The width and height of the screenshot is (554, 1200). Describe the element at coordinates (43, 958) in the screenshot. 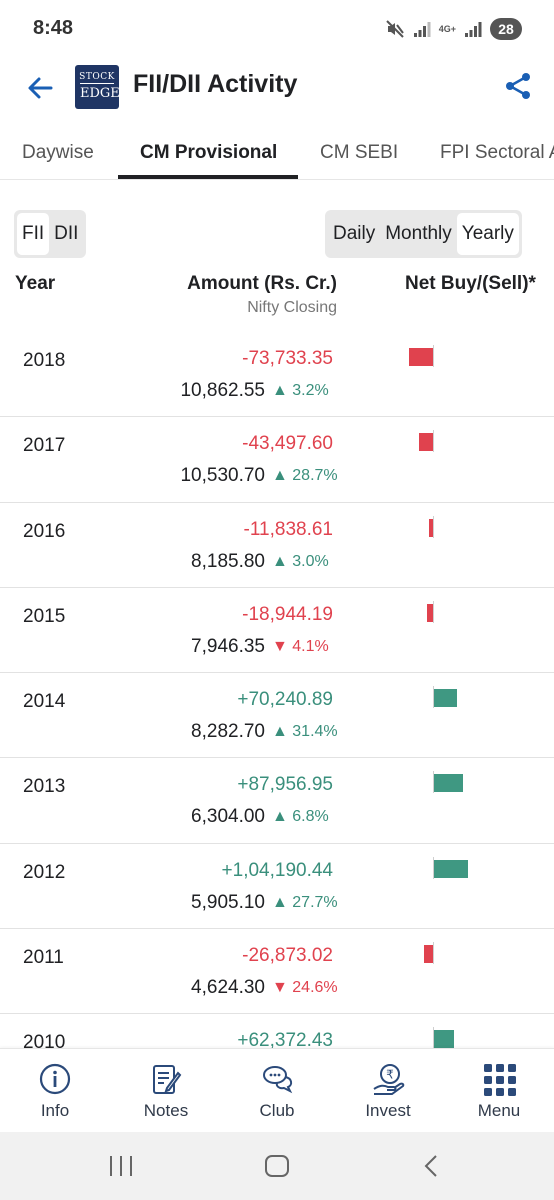

I see `row-year: 2011` at that location.